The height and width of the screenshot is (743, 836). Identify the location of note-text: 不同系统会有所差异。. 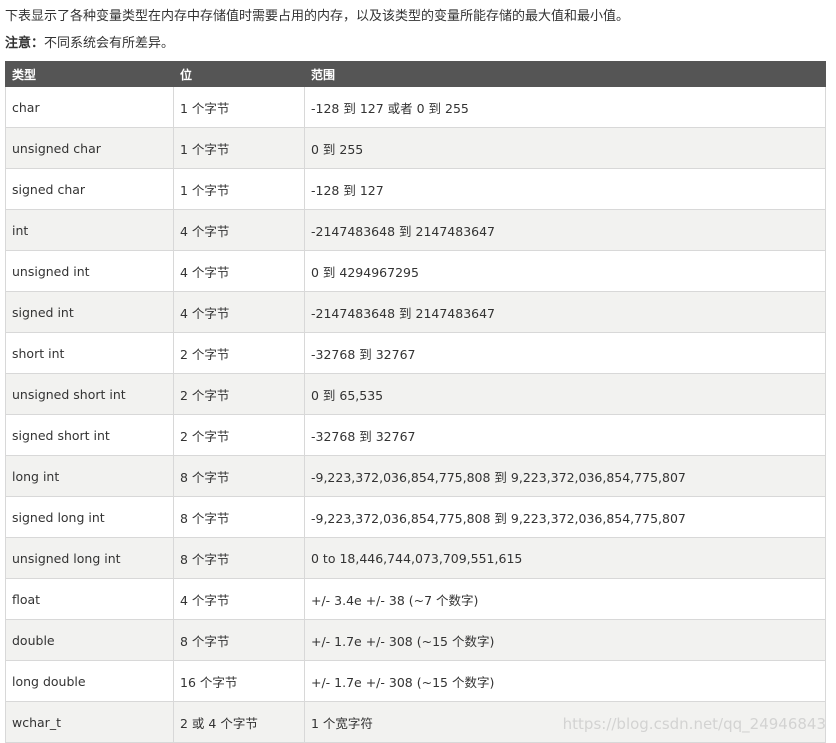
(109, 43).